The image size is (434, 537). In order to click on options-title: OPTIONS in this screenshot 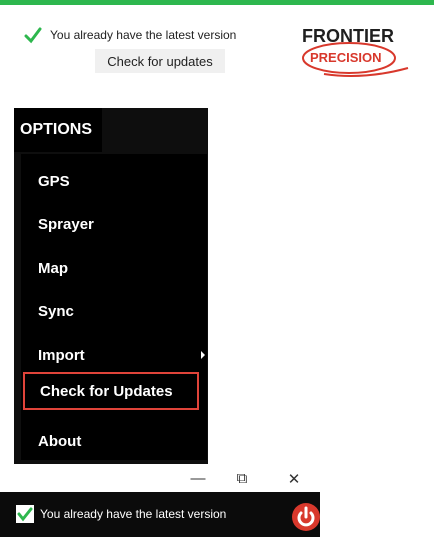, I will do `click(58, 130)`.